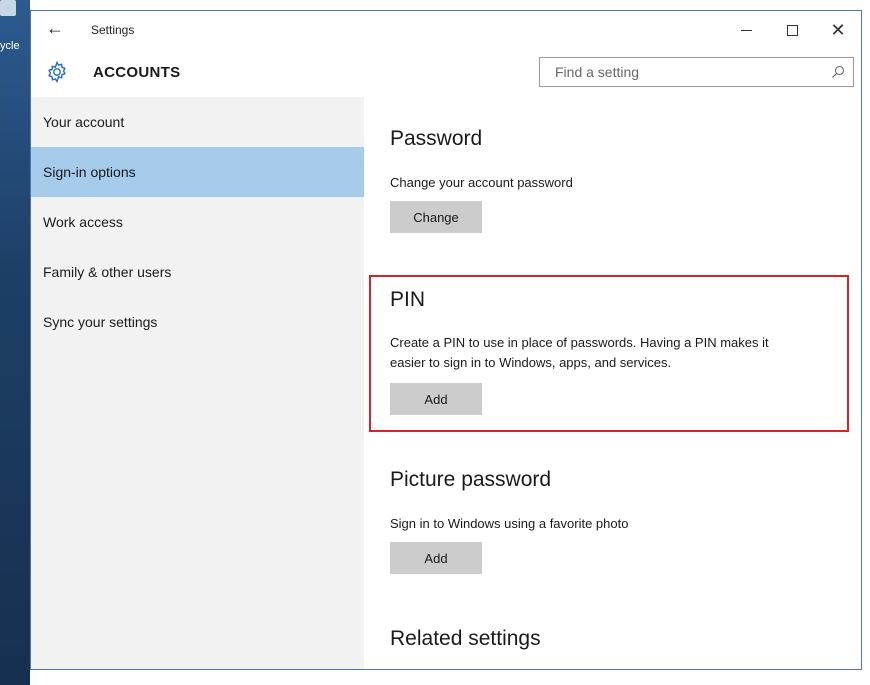 Image resolution: width=870 pixels, height=685 pixels. Describe the element at coordinates (100, 322) in the screenshot. I see `sidebar-item-label: Sync your settings` at that location.